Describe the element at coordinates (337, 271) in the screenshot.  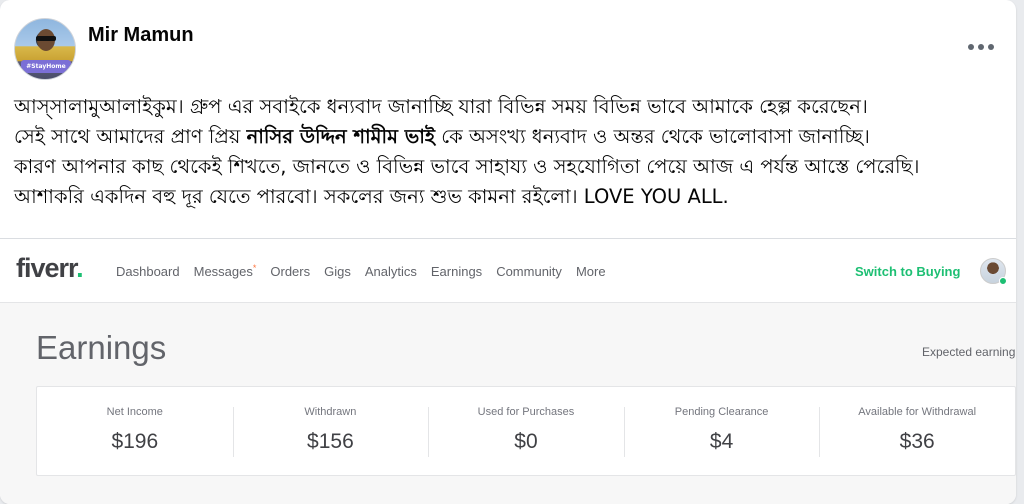
I see `nav-gigs: Gigs` at that location.